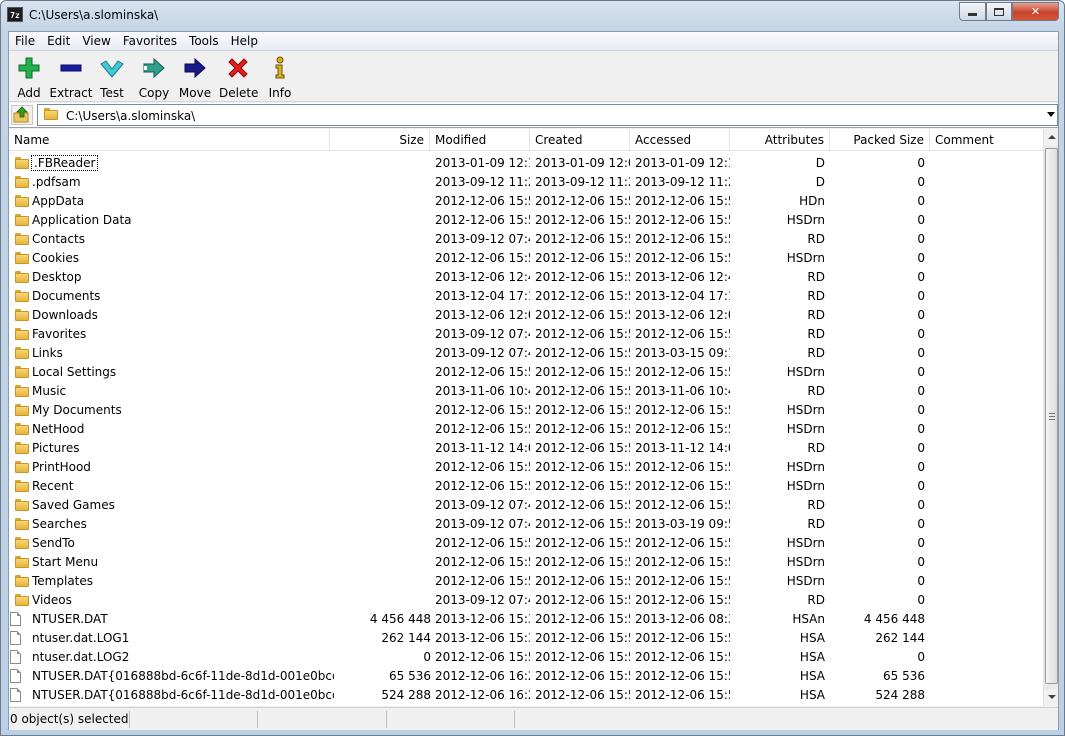  Describe the element at coordinates (406, 638) in the screenshot. I see `file-size-text: 262 144` at that location.